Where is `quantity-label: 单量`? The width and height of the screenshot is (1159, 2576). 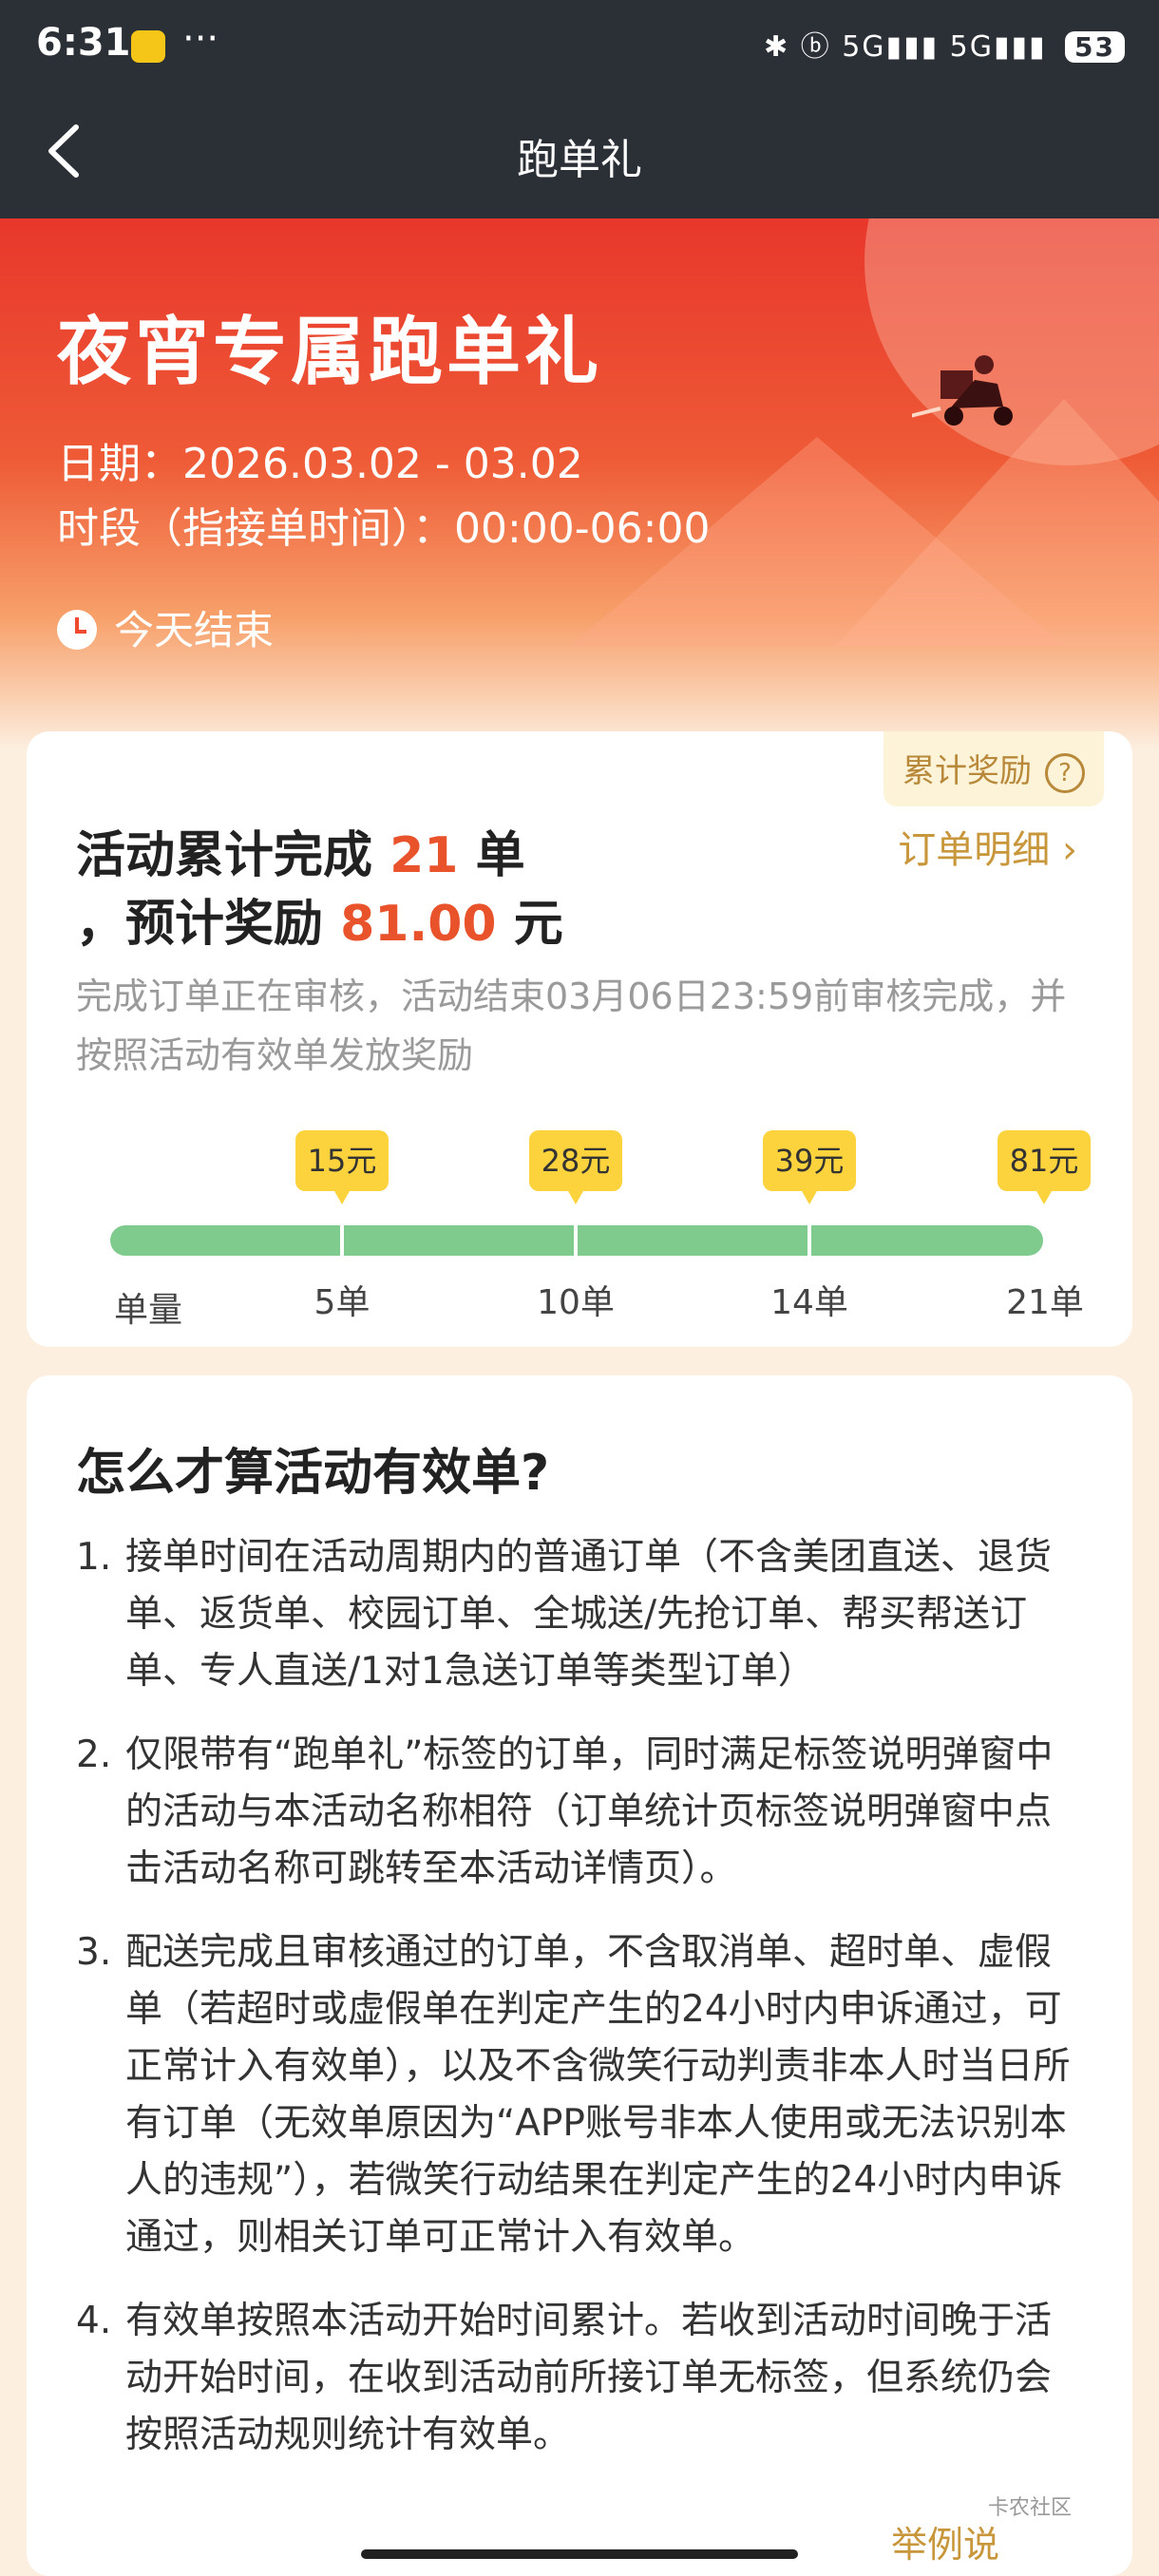 quantity-label: 单量 is located at coordinates (147, 1310).